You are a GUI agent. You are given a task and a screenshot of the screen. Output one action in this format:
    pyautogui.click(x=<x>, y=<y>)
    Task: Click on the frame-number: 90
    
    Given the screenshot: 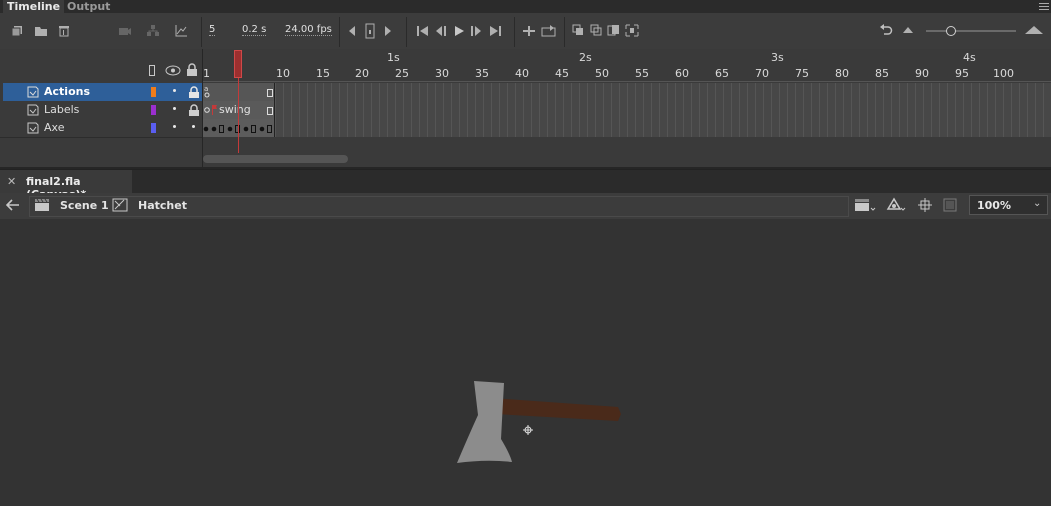 What is the action you would take?
    pyautogui.click(x=922, y=73)
    